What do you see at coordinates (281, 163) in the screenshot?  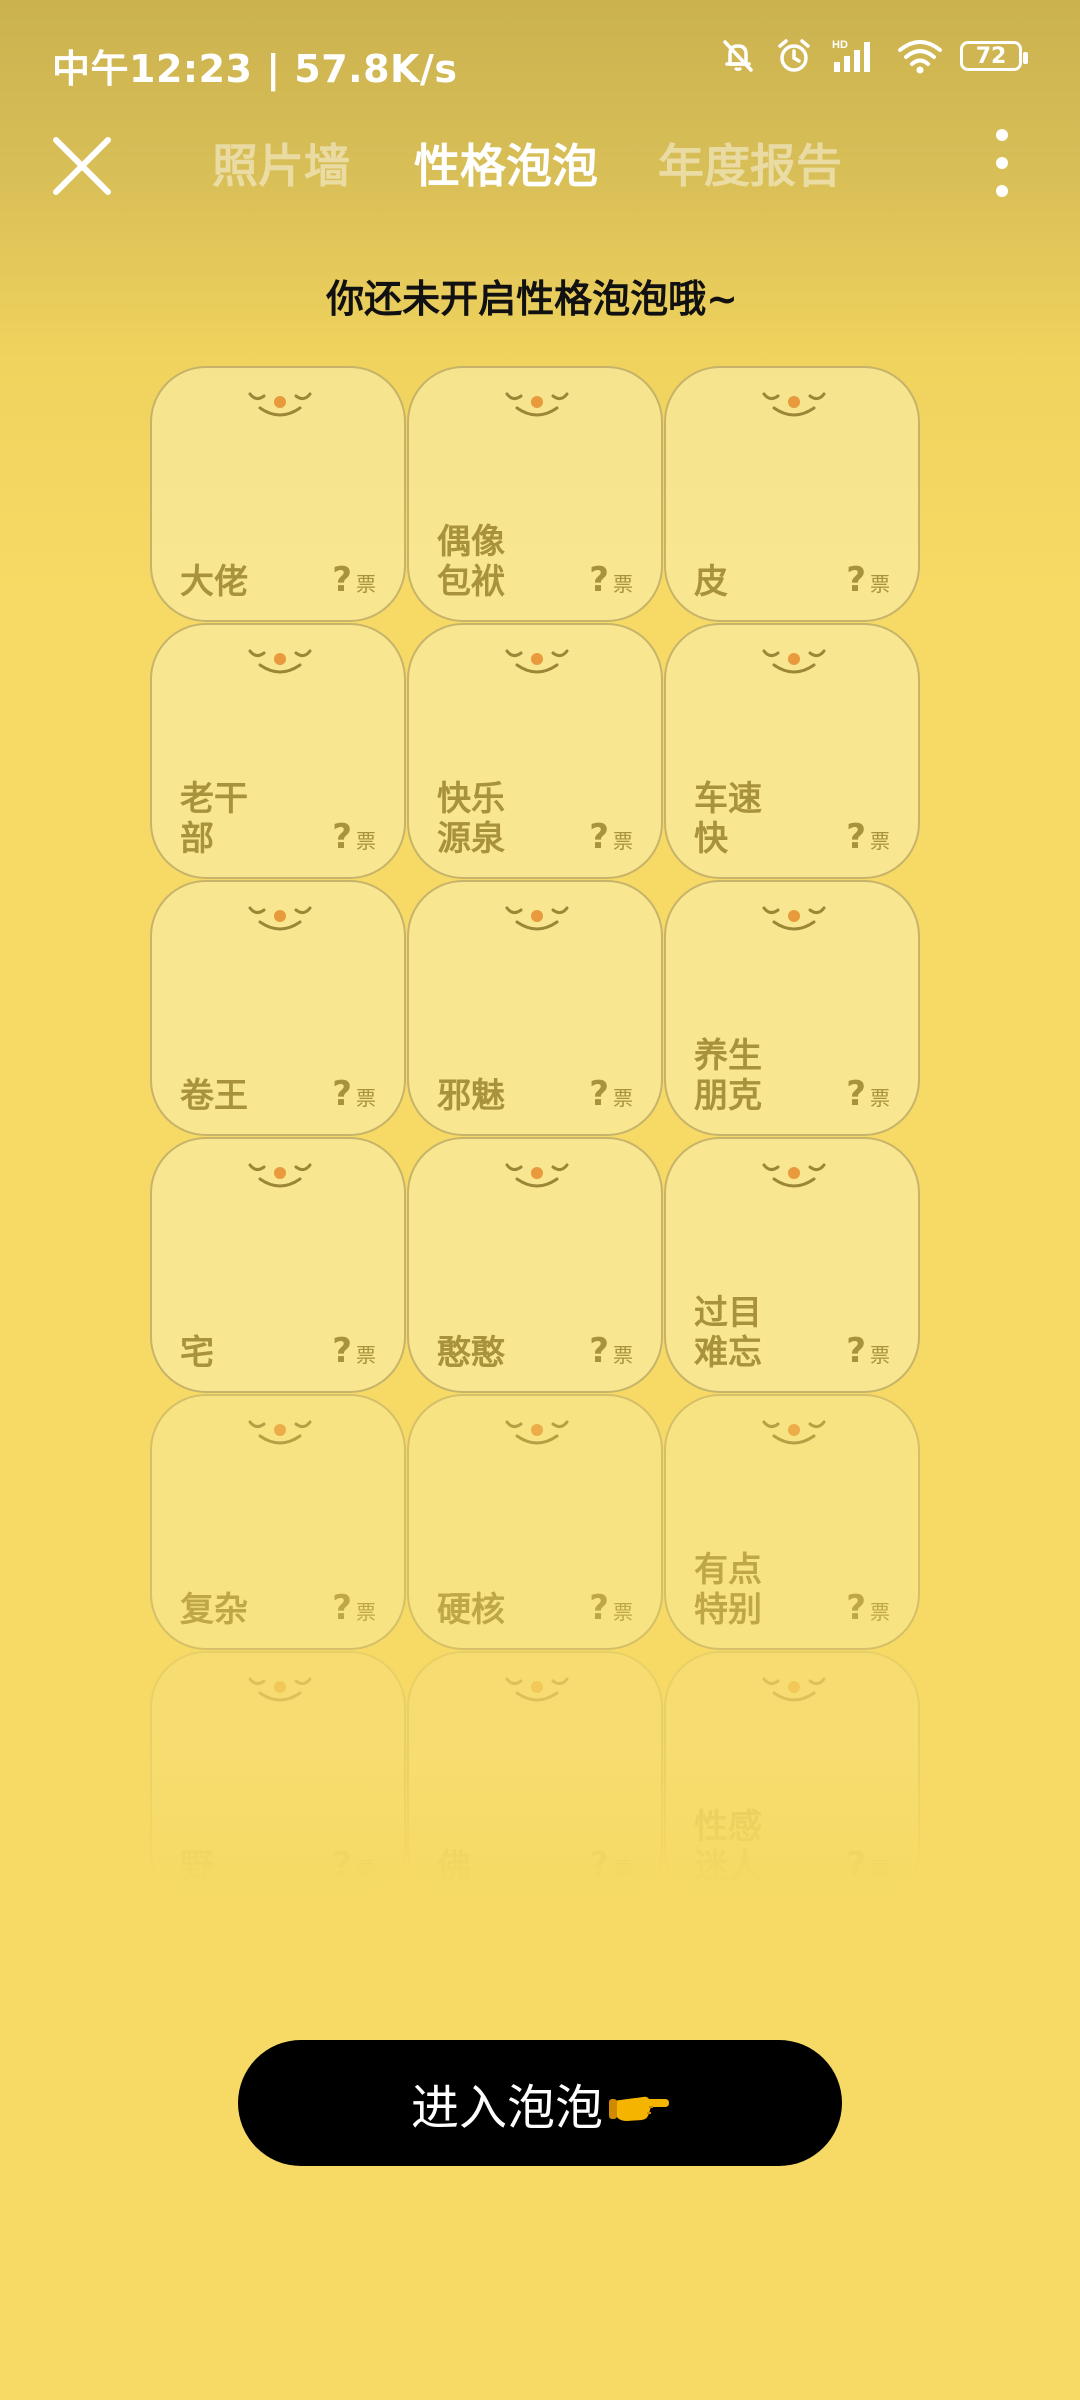 I see `tab-photo-wall: 照片墙` at bounding box center [281, 163].